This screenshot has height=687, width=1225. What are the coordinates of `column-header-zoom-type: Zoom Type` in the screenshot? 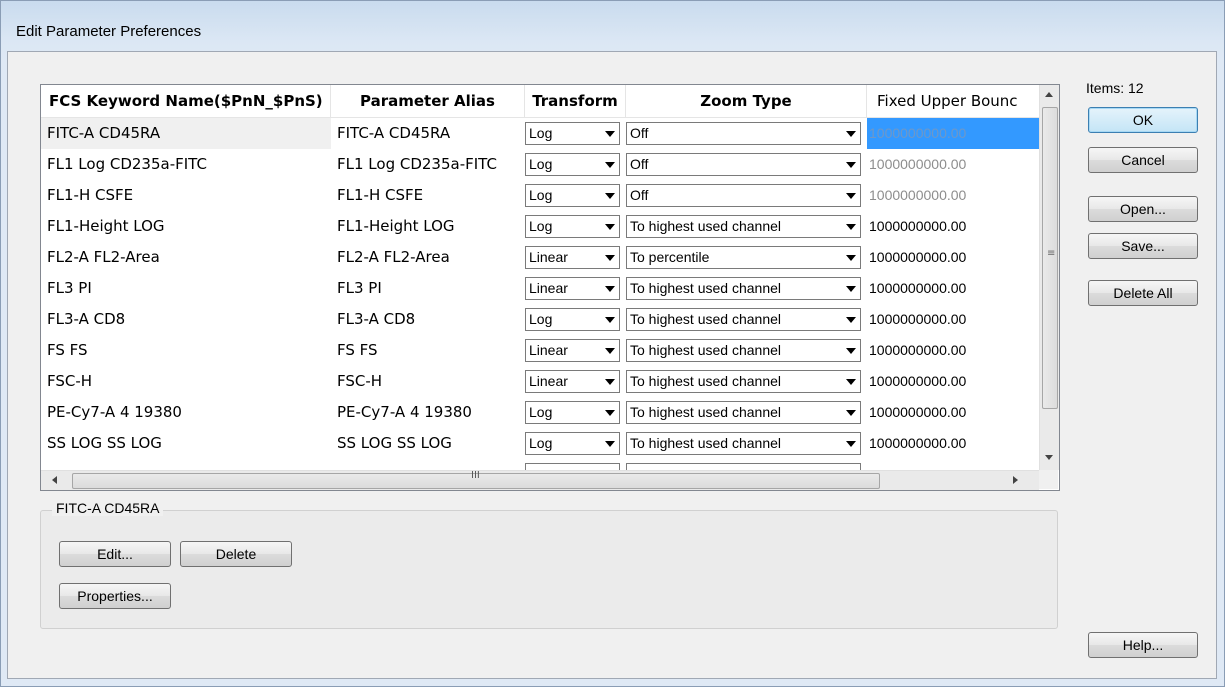 It's located at (746, 101).